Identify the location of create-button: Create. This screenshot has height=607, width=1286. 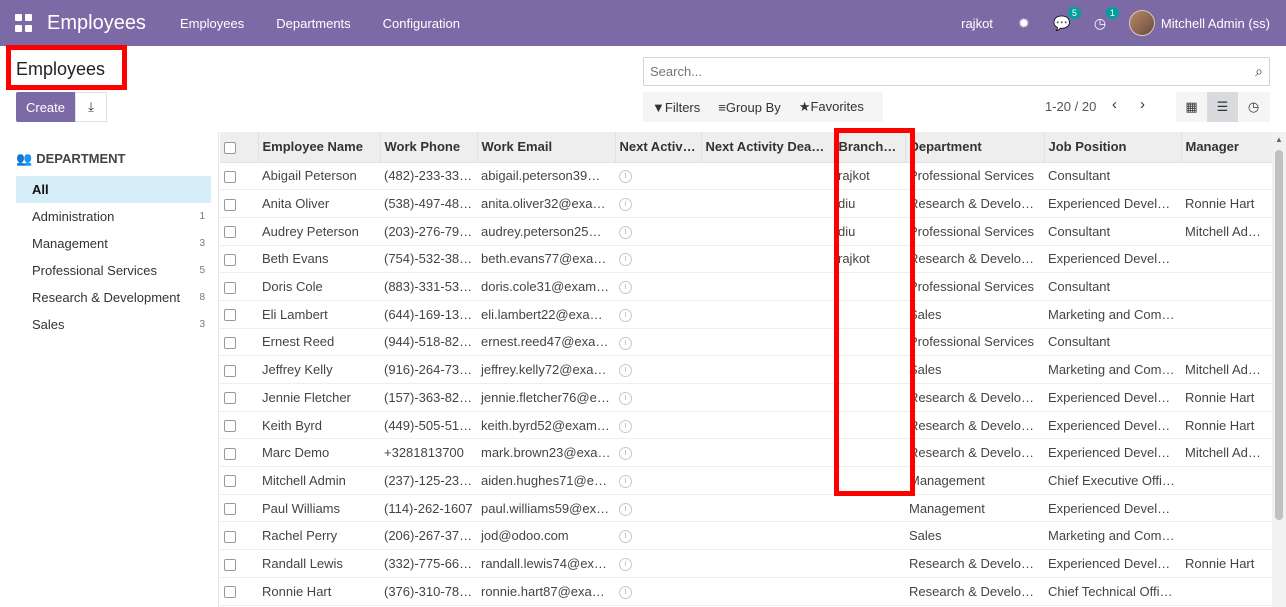
(45, 107).